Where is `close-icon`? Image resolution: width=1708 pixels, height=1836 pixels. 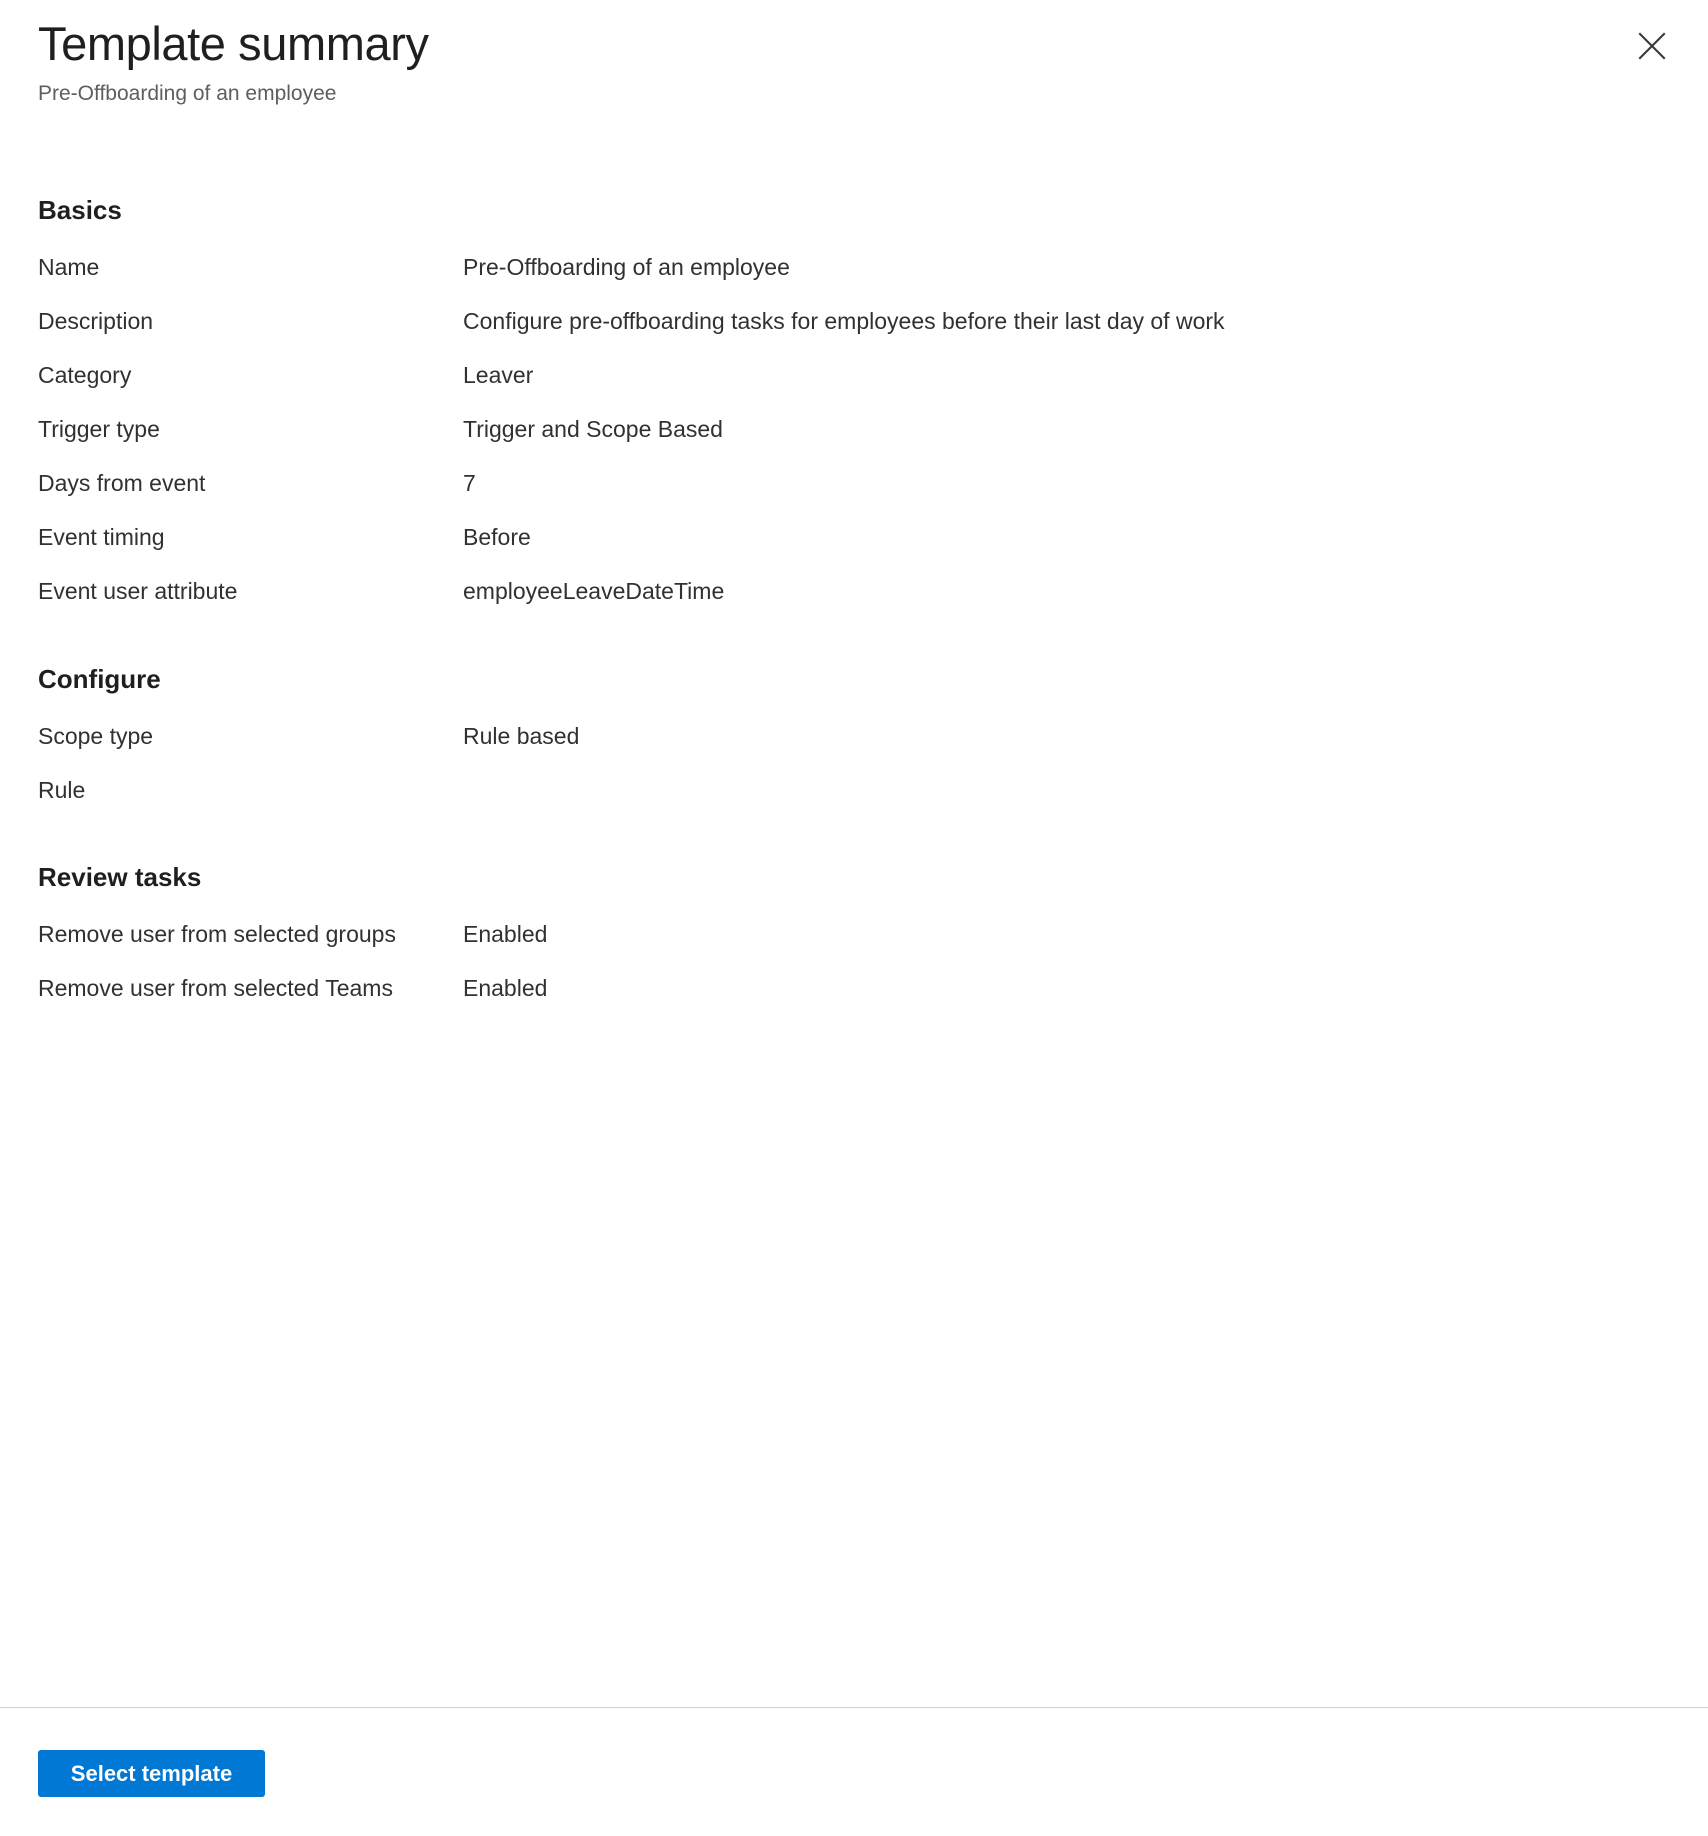 close-icon is located at coordinates (1652, 46).